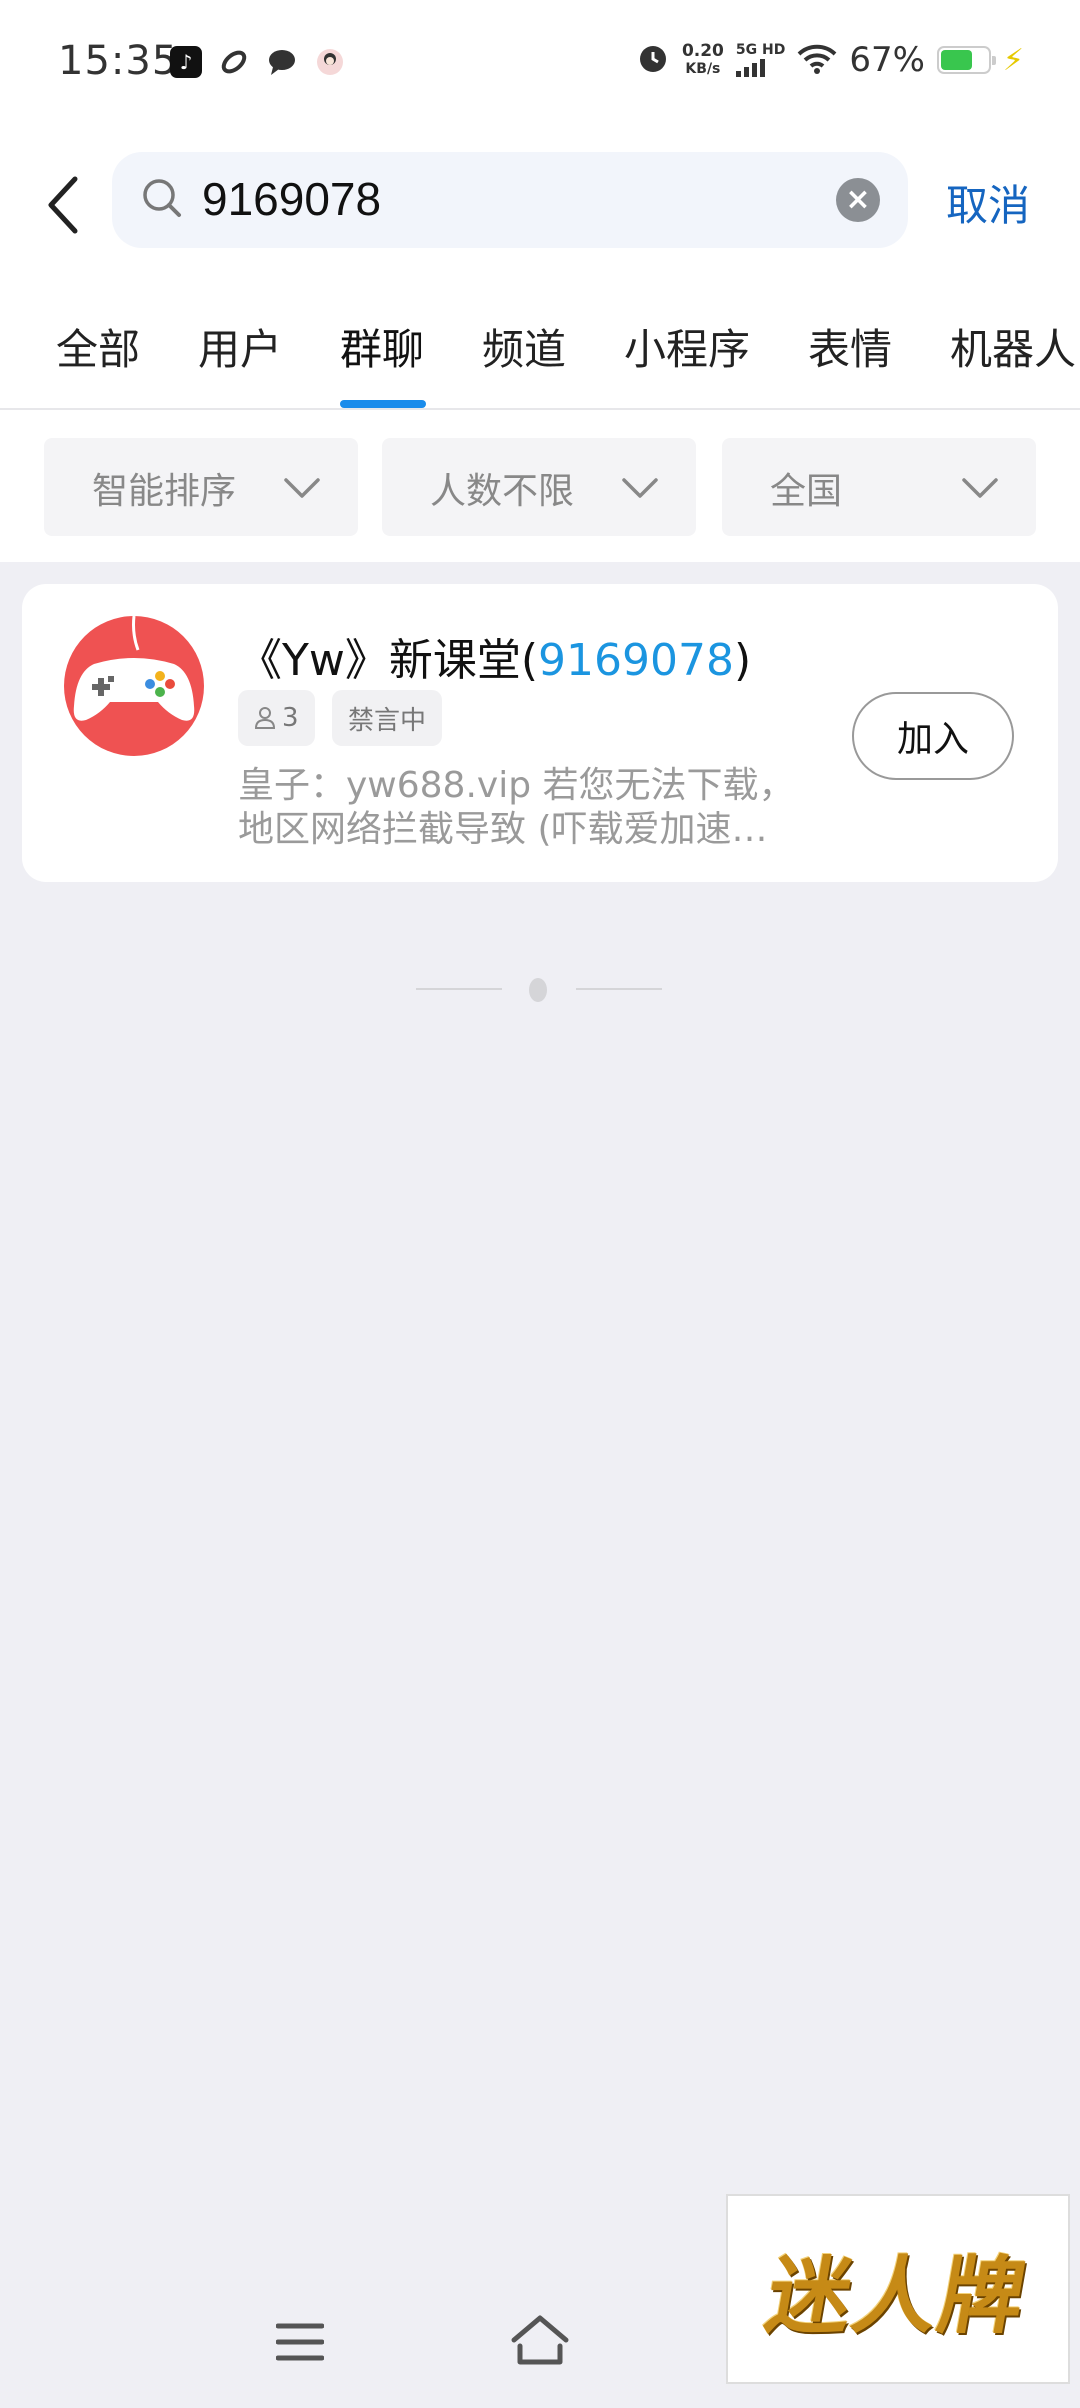 This screenshot has width=1080, height=2408. Describe the element at coordinates (495, 660) in the screenshot. I see `group-name: 《Yw》新课堂(9169078)` at that location.